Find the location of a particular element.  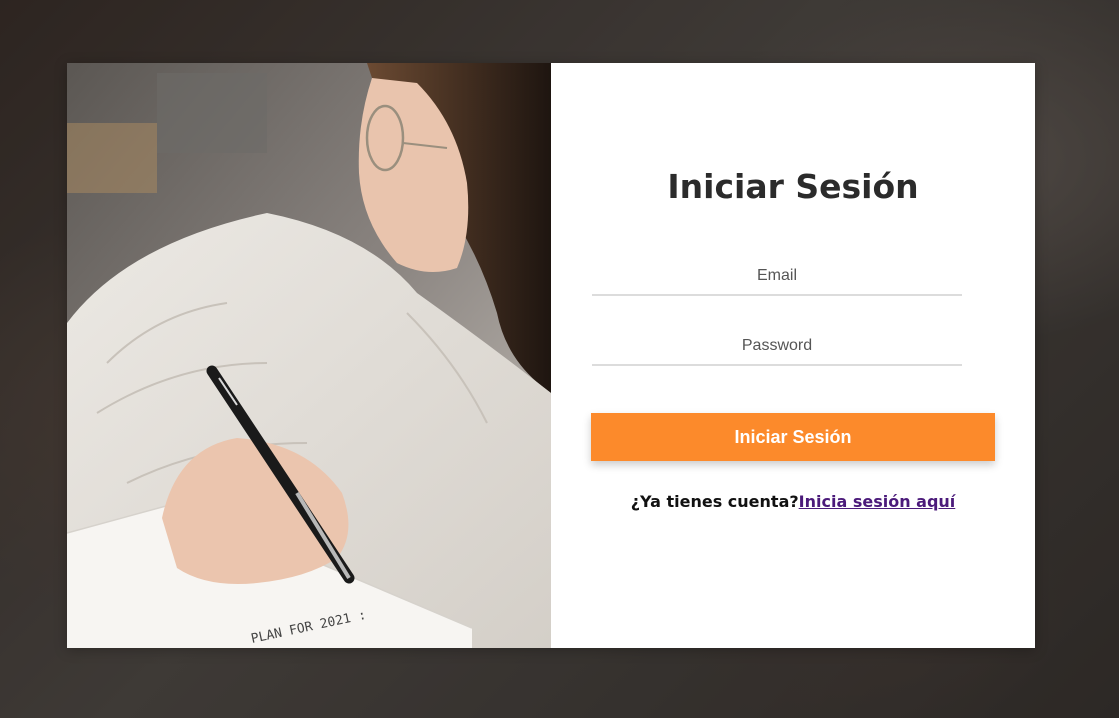

email-field is located at coordinates (777, 277).